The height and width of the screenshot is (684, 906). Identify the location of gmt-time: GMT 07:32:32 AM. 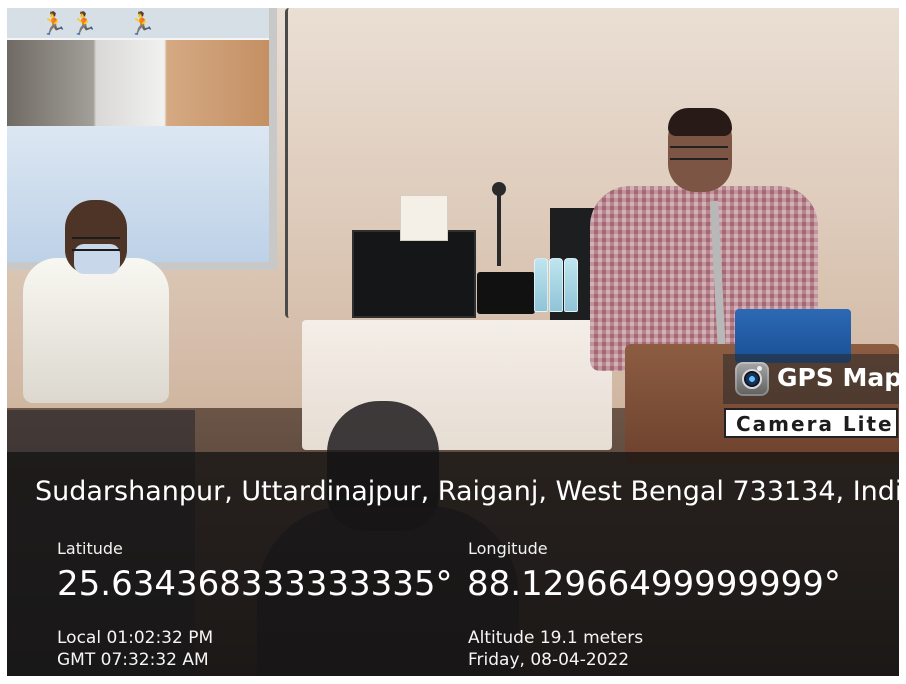
(133, 660).